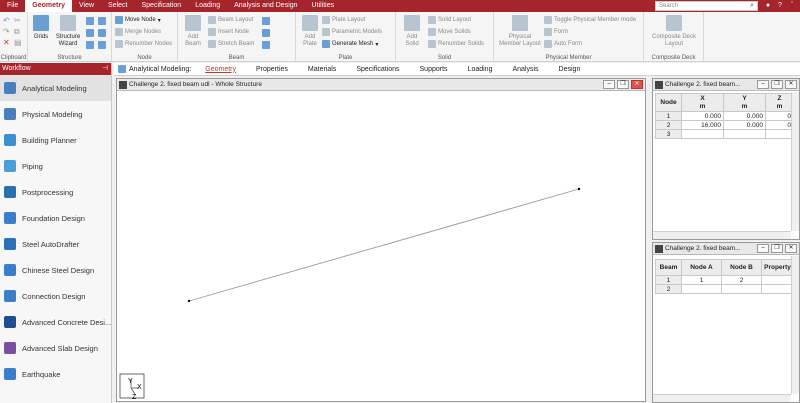 The height and width of the screenshot is (403, 800). I want to click on node-cell-n: 3, so click(668, 134).